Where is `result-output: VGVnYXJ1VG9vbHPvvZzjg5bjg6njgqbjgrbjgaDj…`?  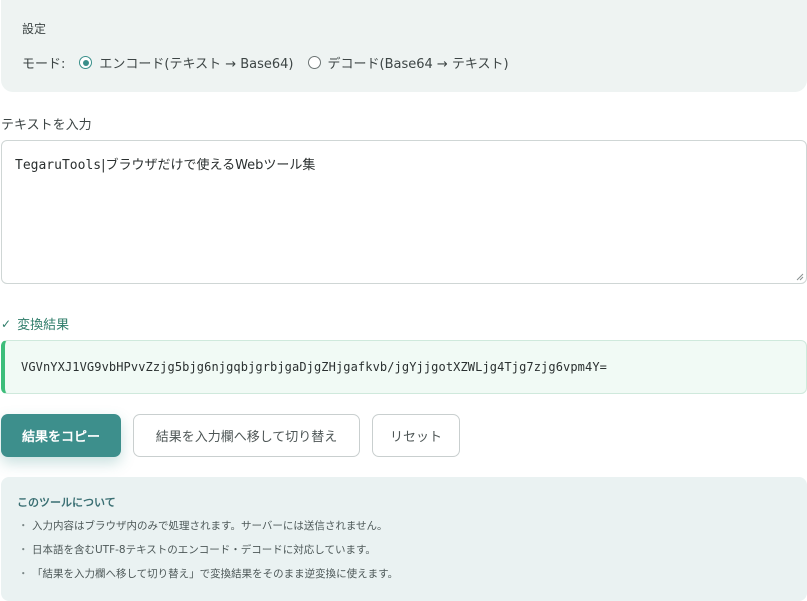
result-output: VGVnYXJ1VG9vbHPvvZzjg5bjg6njgqbjgrbjgaDj… is located at coordinates (404, 367).